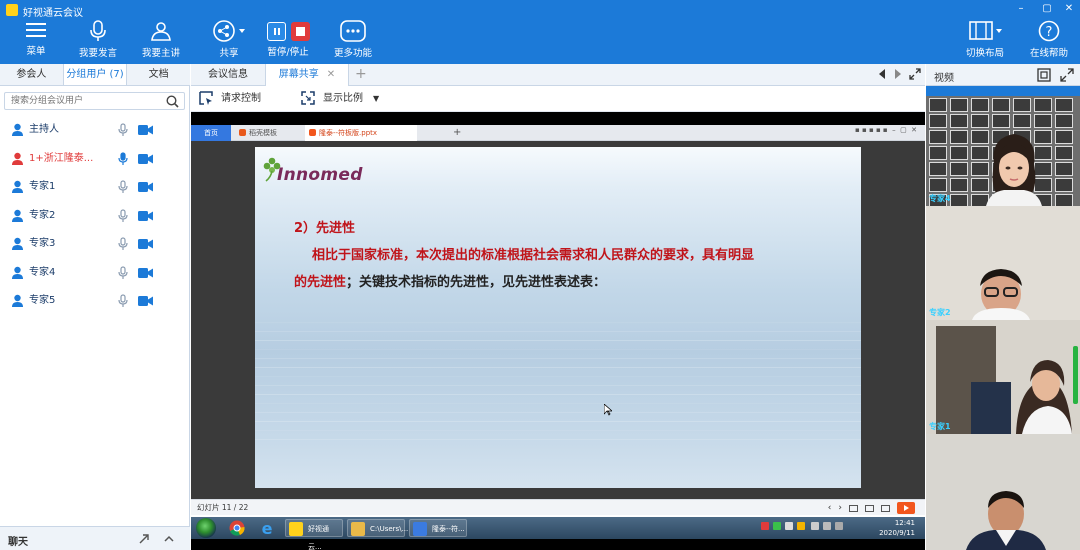 This screenshot has height=550, width=1080. I want to click on wps-template-label: 稻壳模板, so click(263, 133).